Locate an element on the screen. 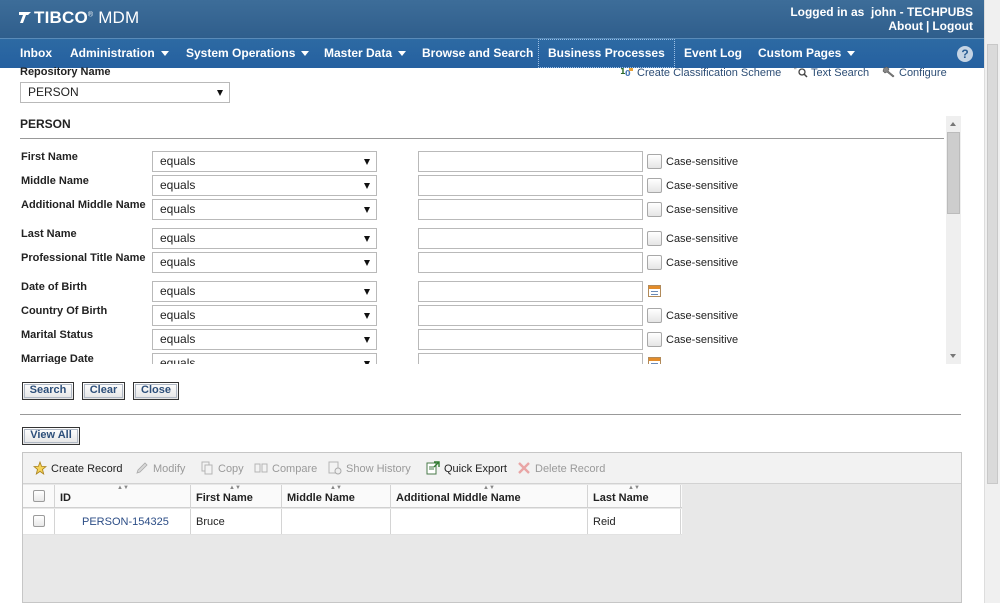 The height and width of the screenshot is (603, 1000). select-all-checkbox is located at coordinates (39, 496).